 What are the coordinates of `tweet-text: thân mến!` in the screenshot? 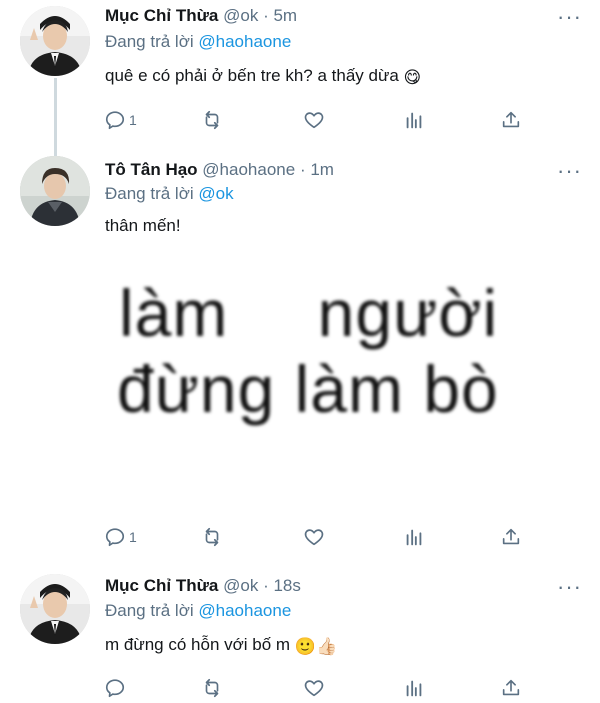 It's located at (143, 226).